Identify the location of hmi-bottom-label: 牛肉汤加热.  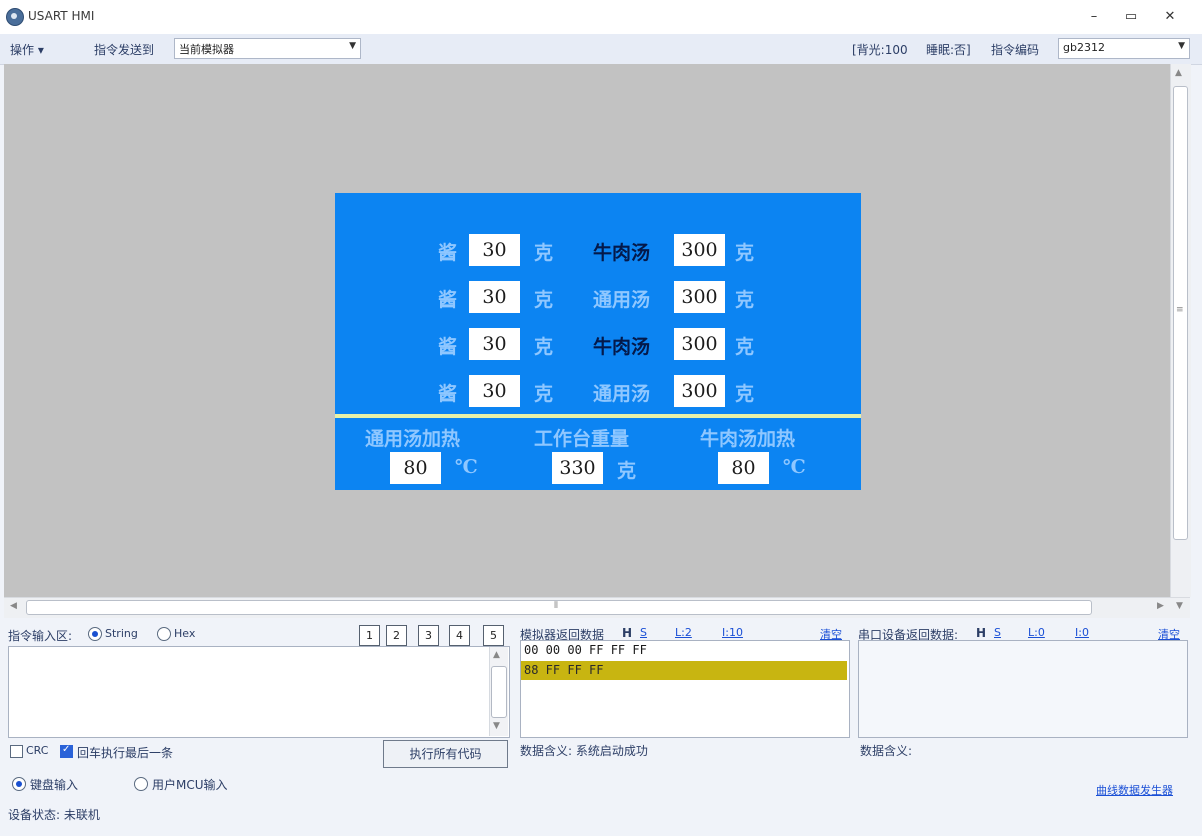
(748, 439).